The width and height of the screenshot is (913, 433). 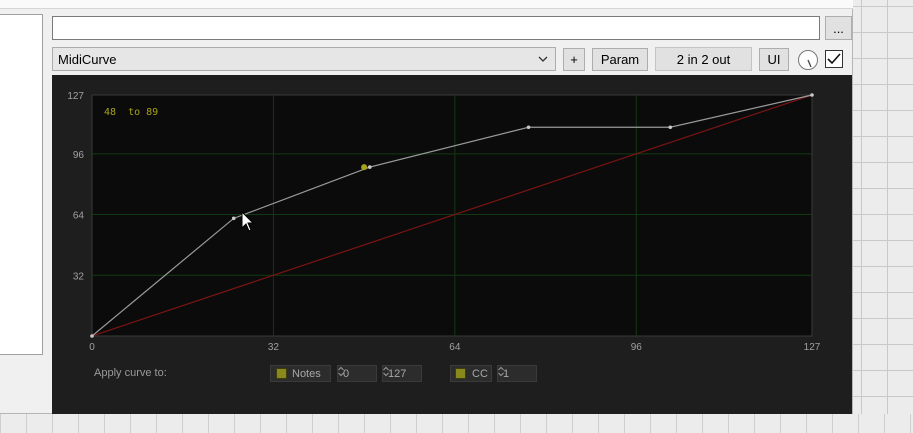 What do you see at coordinates (397, 373) in the screenshot?
I see `notes-max-value: 127` at bounding box center [397, 373].